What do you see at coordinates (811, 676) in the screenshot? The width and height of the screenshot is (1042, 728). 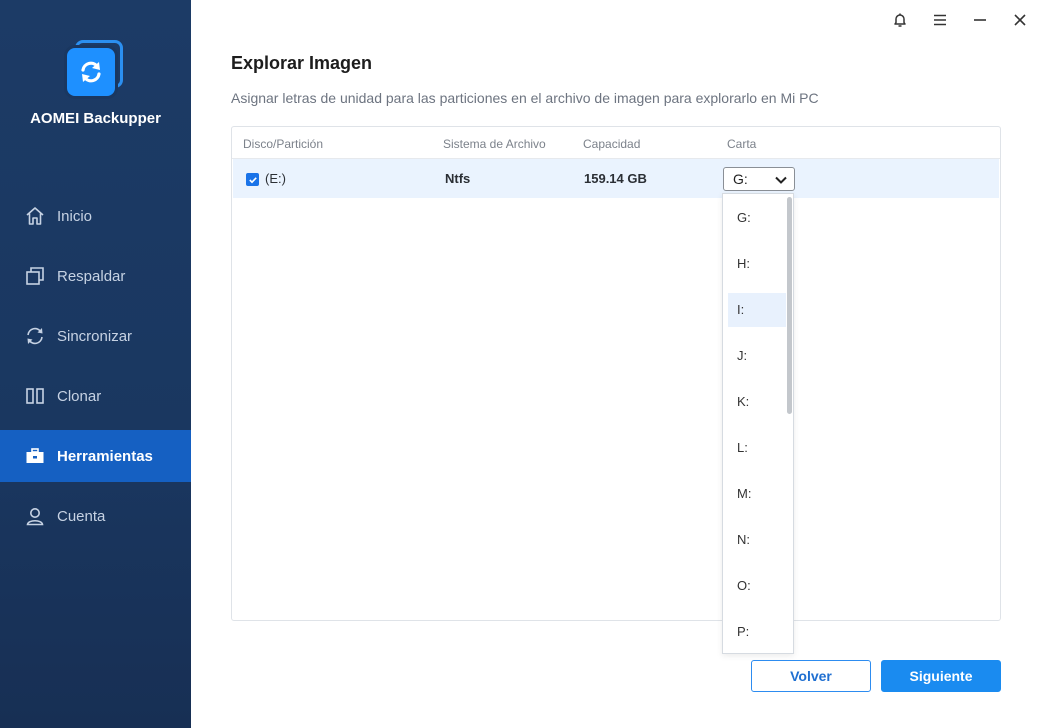 I see `back-button: Volver` at bounding box center [811, 676].